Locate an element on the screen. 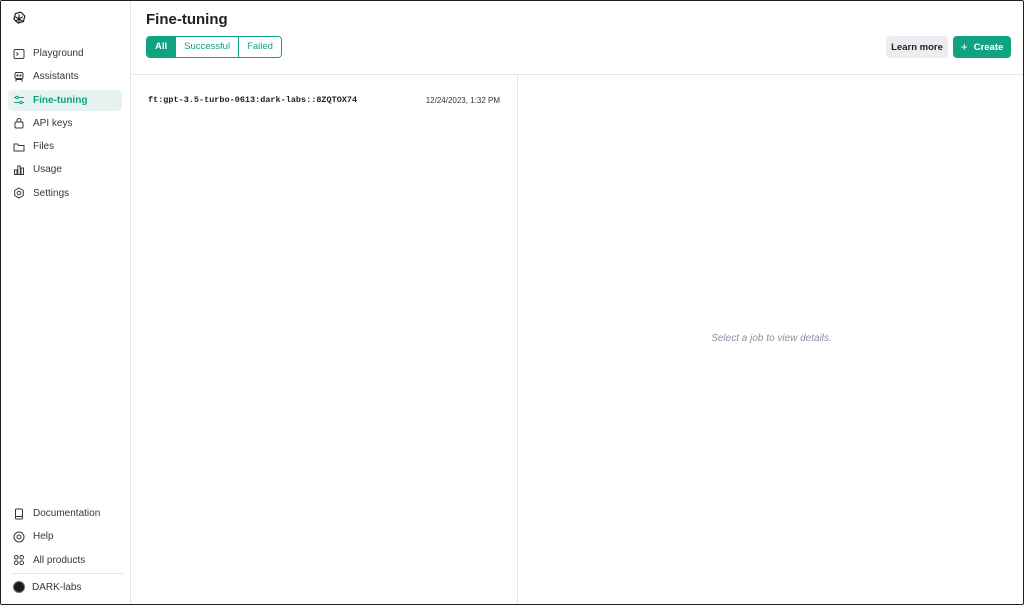 Image resolution: width=1024 pixels, height=605 pixels. sidebar-item-label: Files is located at coordinates (44, 147).